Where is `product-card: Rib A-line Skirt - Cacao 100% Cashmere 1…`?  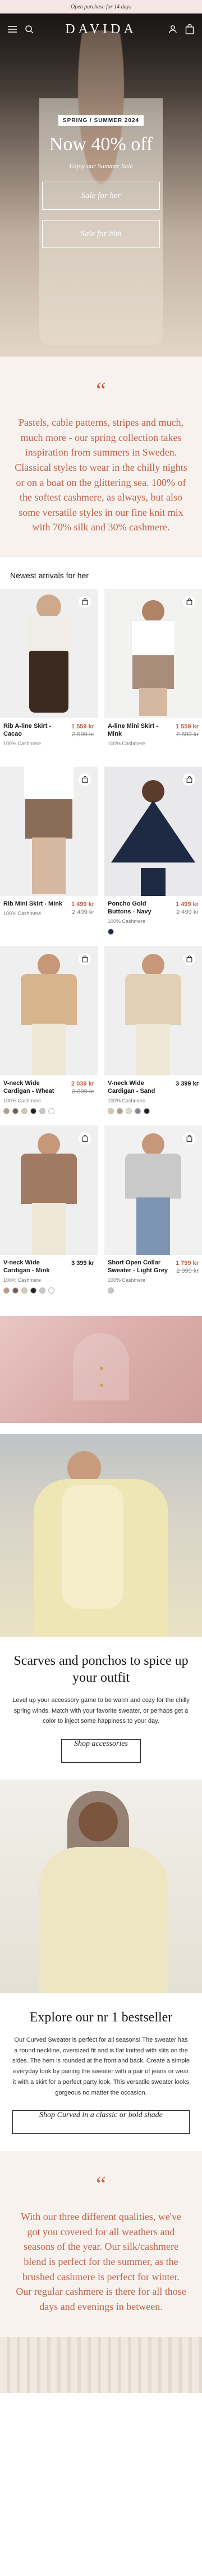
product-card: Rib A-line Skirt - Cacao 100% Cashmere 1… is located at coordinates (49, 678).